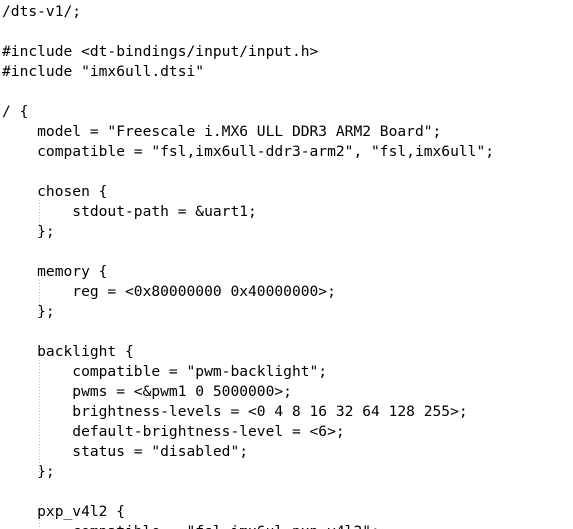 Image resolution: width=573 pixels, height=529 pixels. I want to click on code-line: #include <dt-bindings/input/input.h>, so click(160, 51).